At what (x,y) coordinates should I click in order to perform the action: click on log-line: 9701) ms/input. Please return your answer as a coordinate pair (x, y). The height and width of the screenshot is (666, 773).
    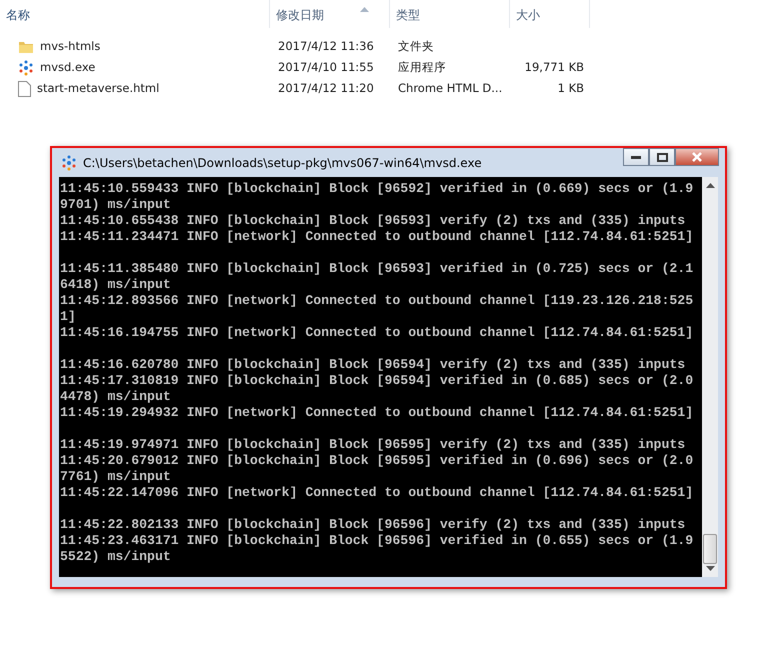
    Looking at the image, I should click on (116, 205).